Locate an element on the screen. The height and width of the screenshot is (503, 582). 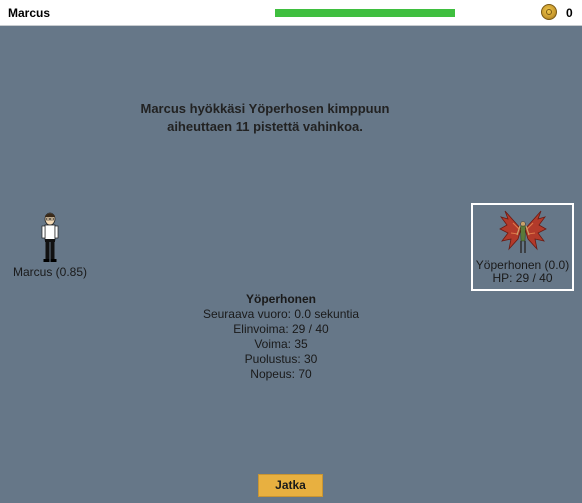
battle-message-line-2: aiheuttaen 11 pistettä vahinkoa. is located at coordinates (265, 126).